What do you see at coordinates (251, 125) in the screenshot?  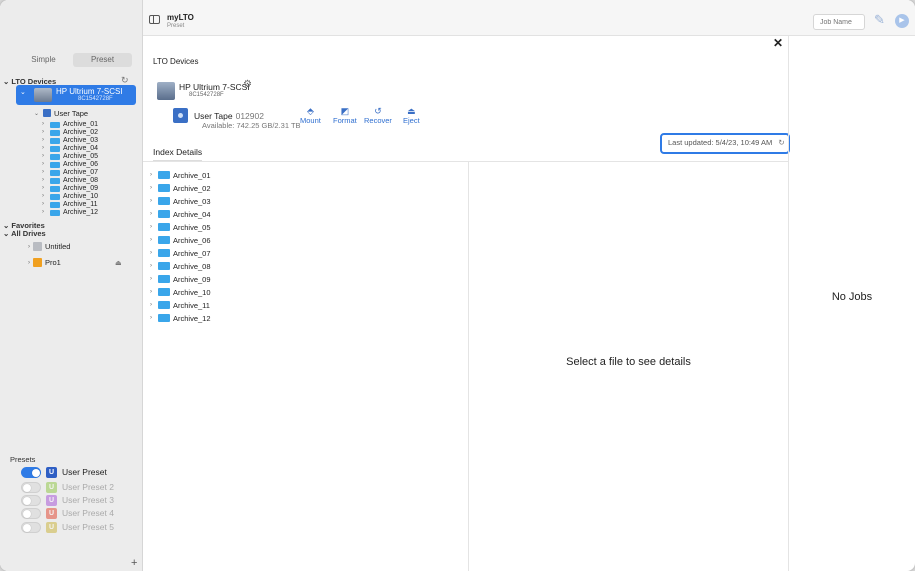 I see `tape-available: Available: 742.25 GB/2.31 TB` at bounding box center [251, 125].